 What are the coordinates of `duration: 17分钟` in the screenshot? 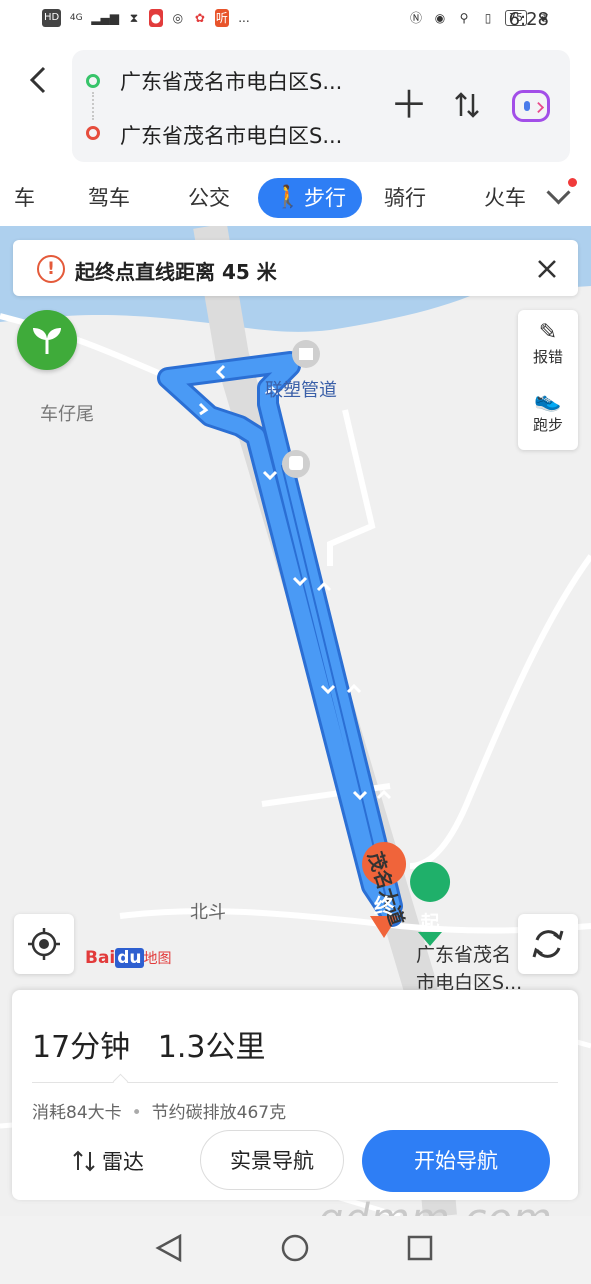 It's located at (81, 1047).